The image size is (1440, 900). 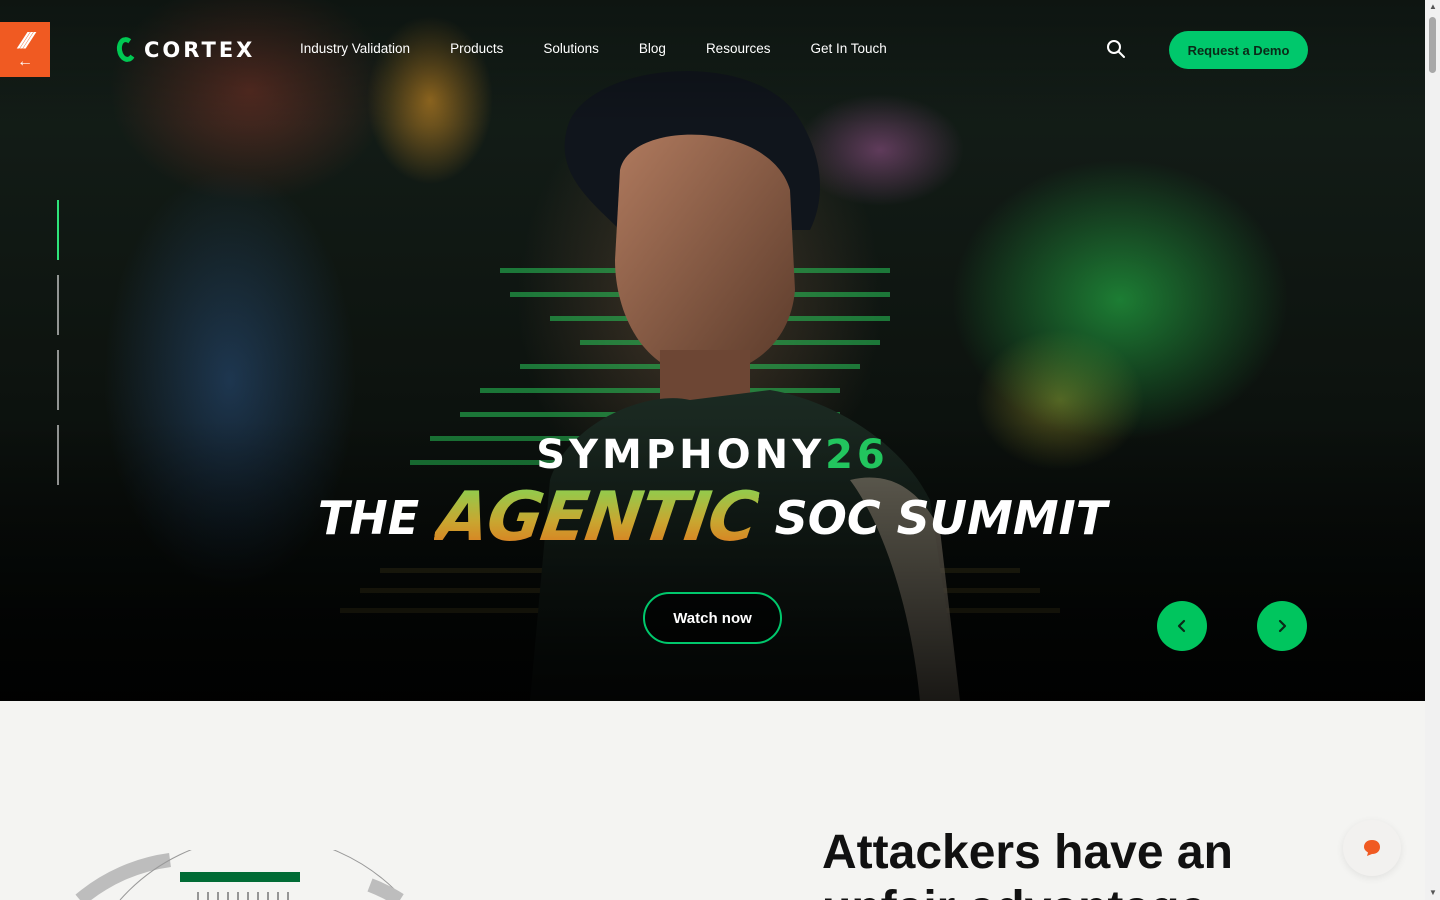 What do you see at coordinates (1432, 45) in the screenshot?
I see `scrollbar-thumb` at bounding box center [1432, 45].